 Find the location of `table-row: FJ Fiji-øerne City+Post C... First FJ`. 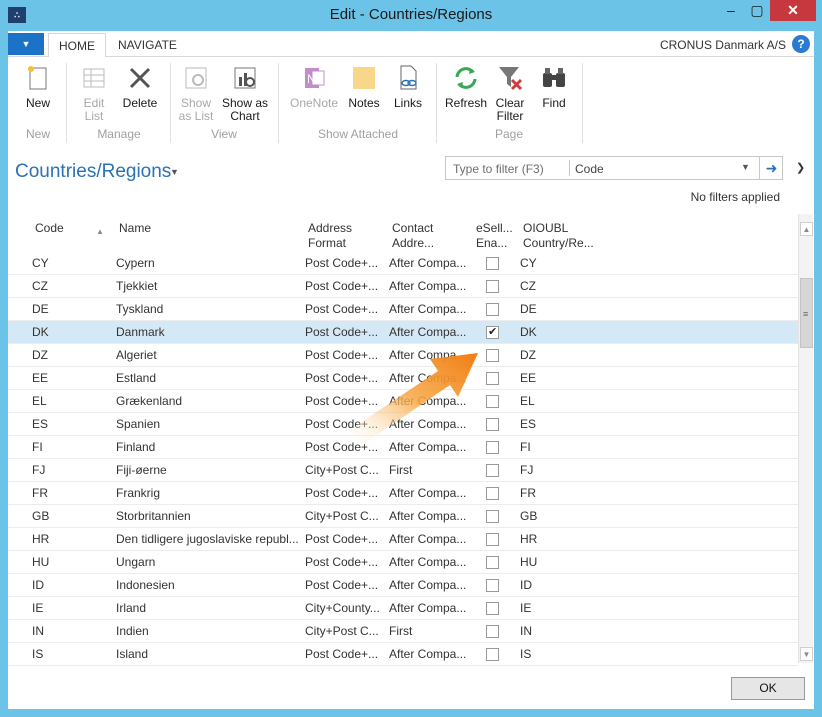

table-row: FJ Fiji-øerne City+Post C... First FJ is located at coordinates (403, 470).